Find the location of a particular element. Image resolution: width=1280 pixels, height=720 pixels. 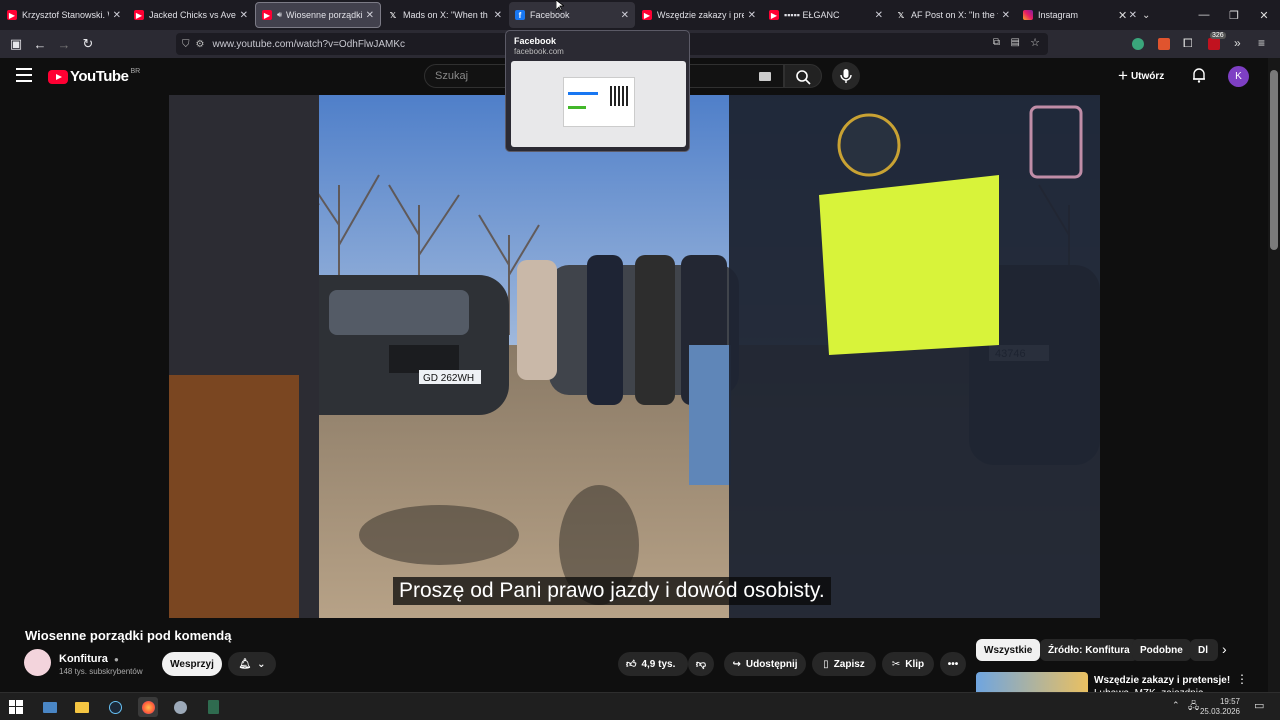

back-button: ← is located at coordinates (40, 44).